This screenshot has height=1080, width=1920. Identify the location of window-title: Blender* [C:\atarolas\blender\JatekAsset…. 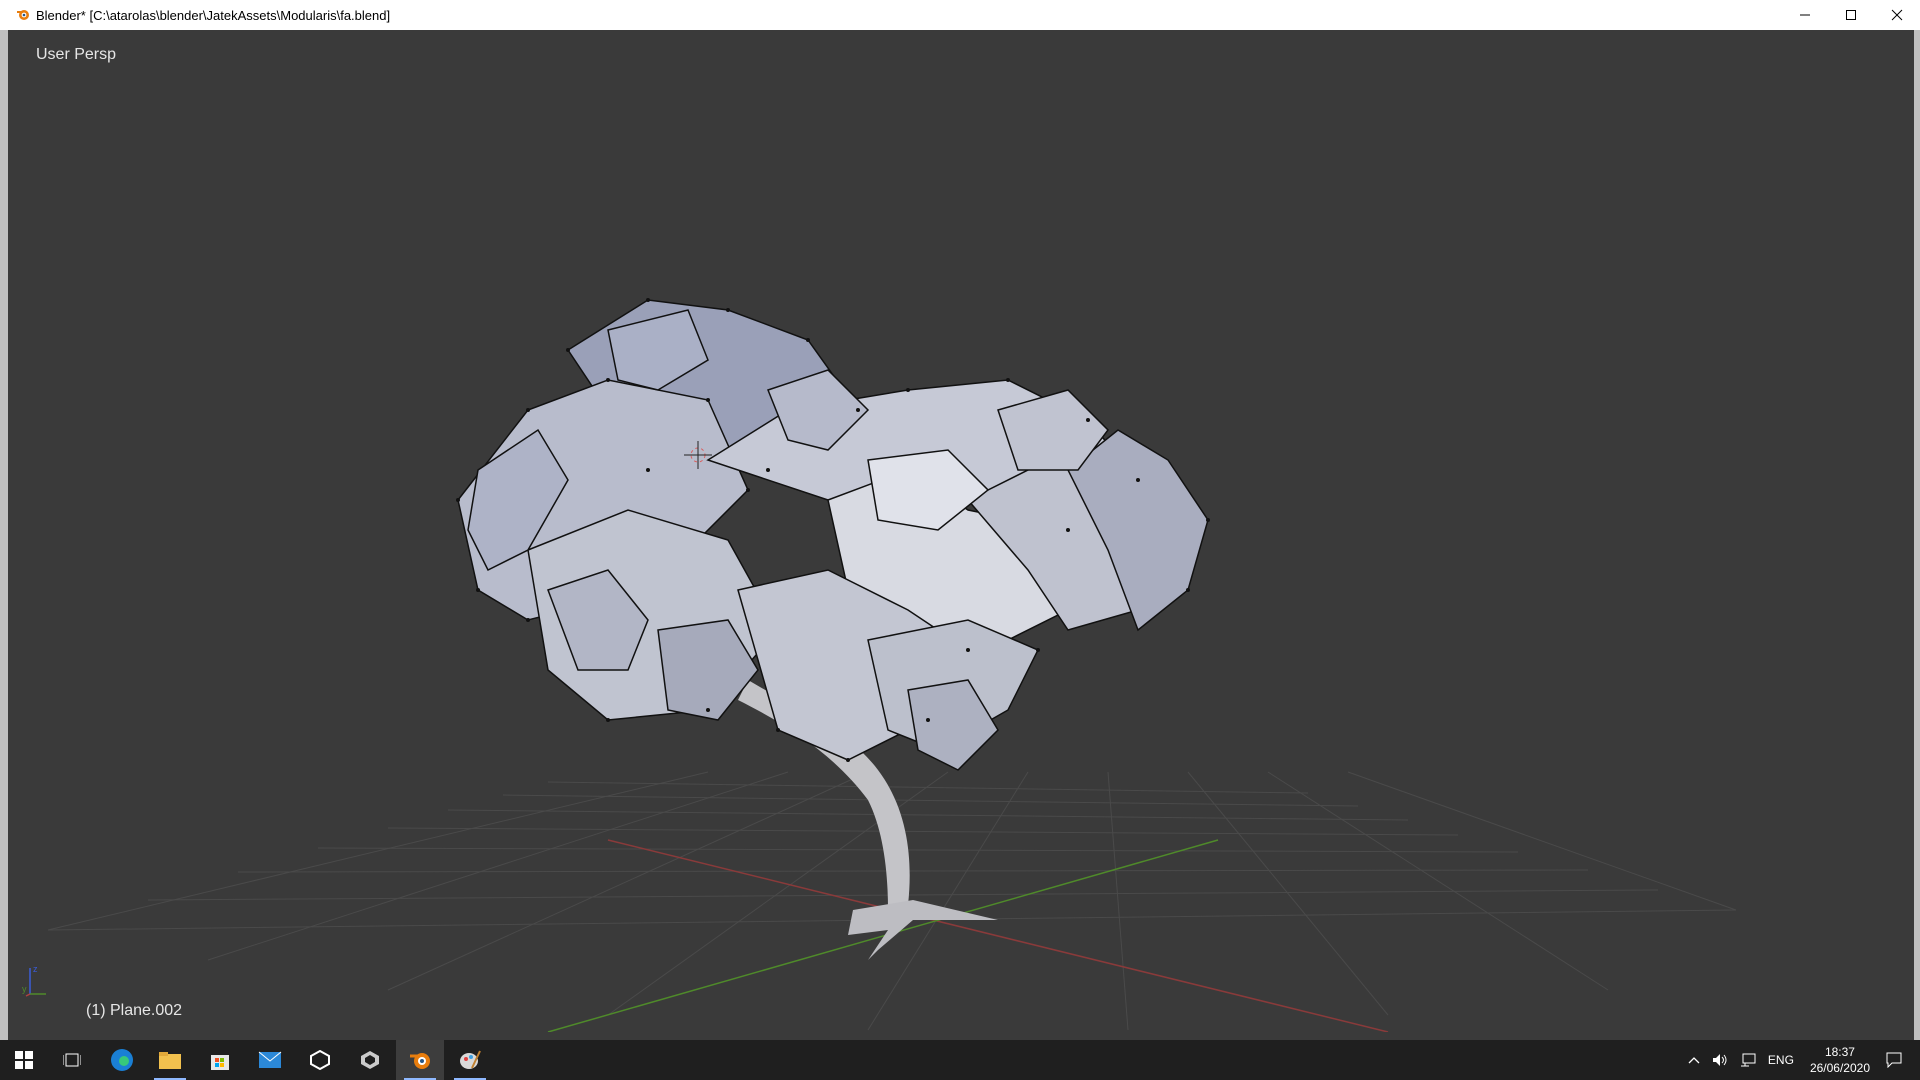
(213, 15).